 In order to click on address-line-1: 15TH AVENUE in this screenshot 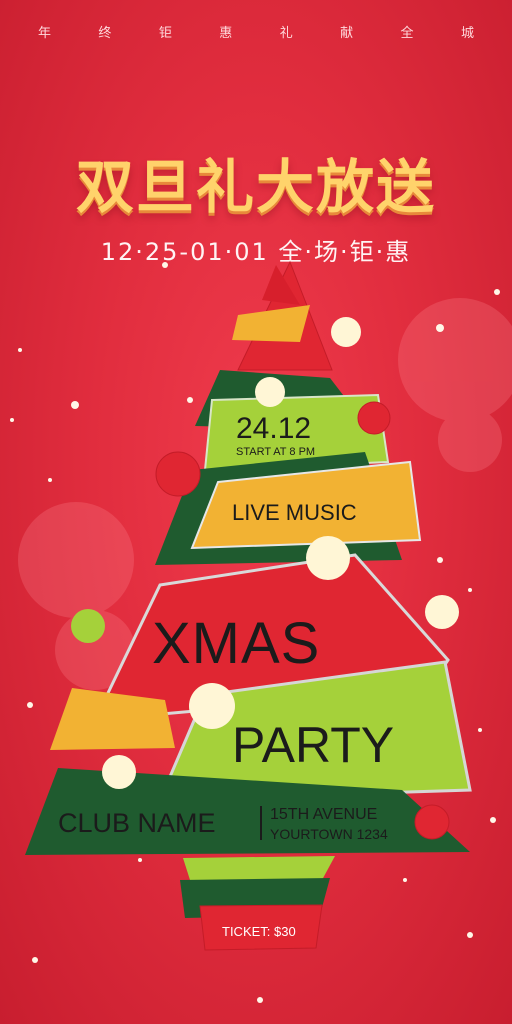, I will do `click(324, 814)`.